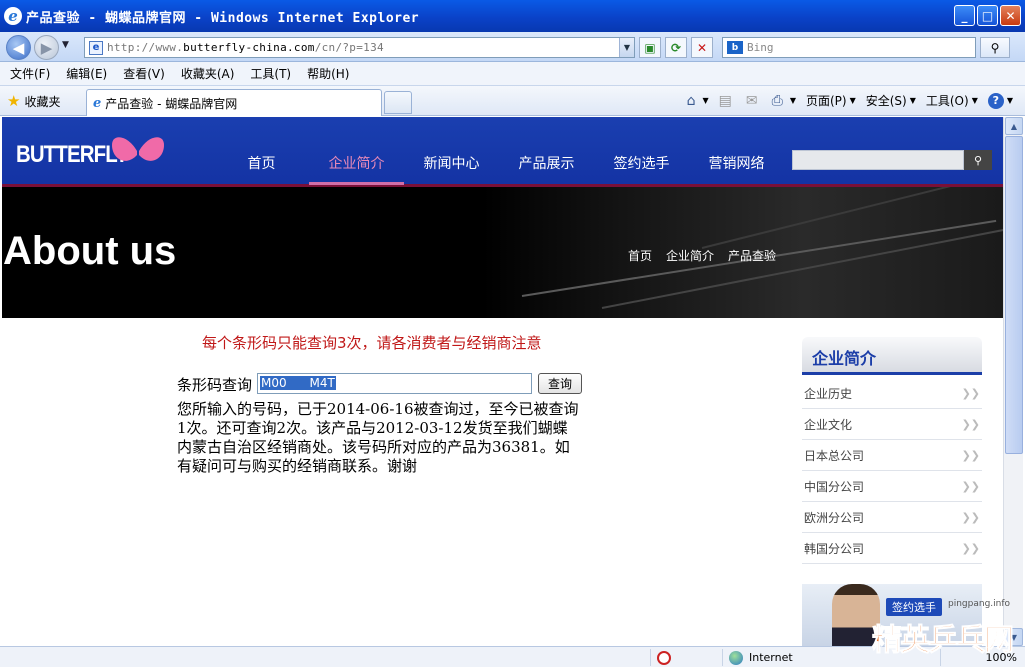  Describe the element at coordinates (892, 356) in the screenshot. I see `sidebar-heading: 企业简介` at that location.